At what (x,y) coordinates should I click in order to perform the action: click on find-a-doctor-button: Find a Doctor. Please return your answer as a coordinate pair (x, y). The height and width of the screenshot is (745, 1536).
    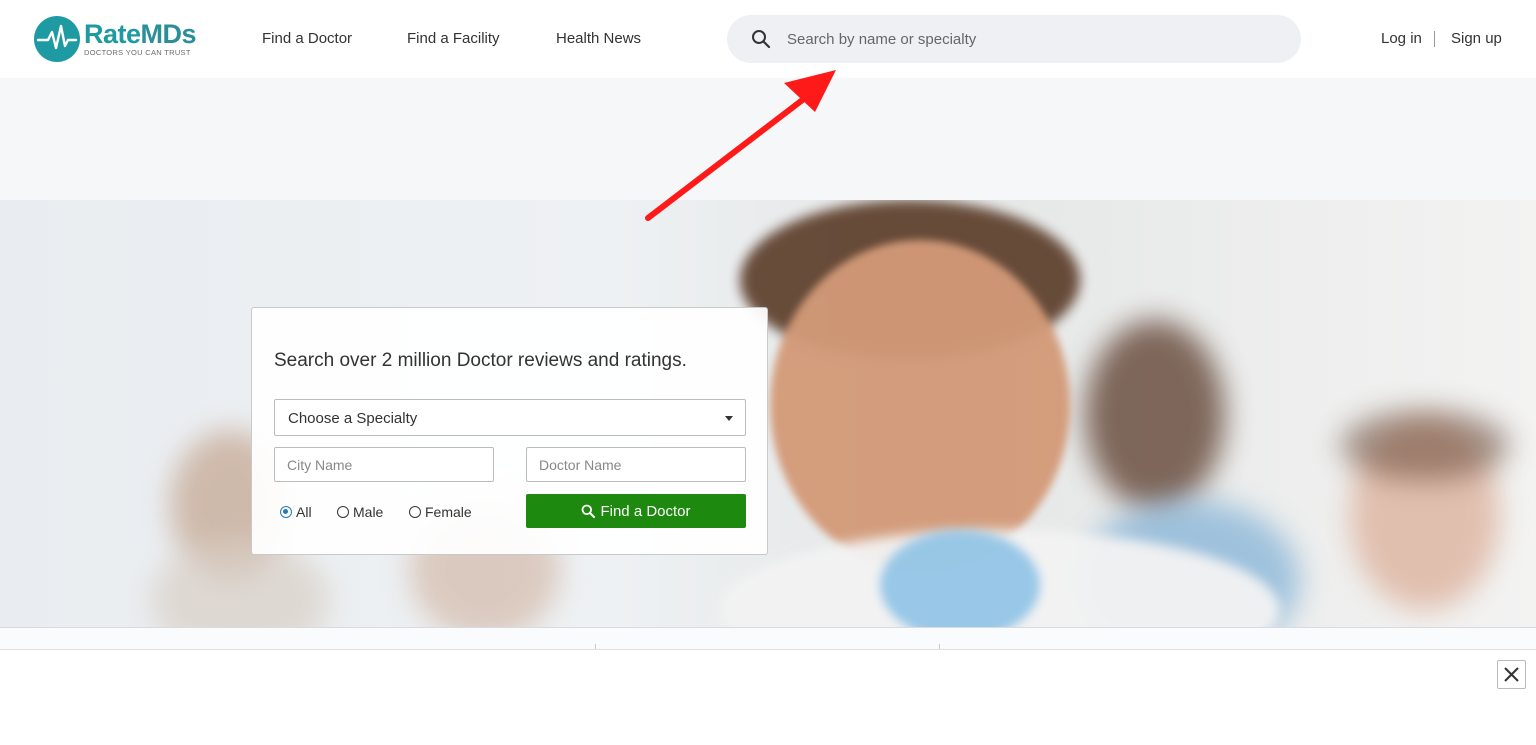
    Looking at the image, I should click on (636, 511).